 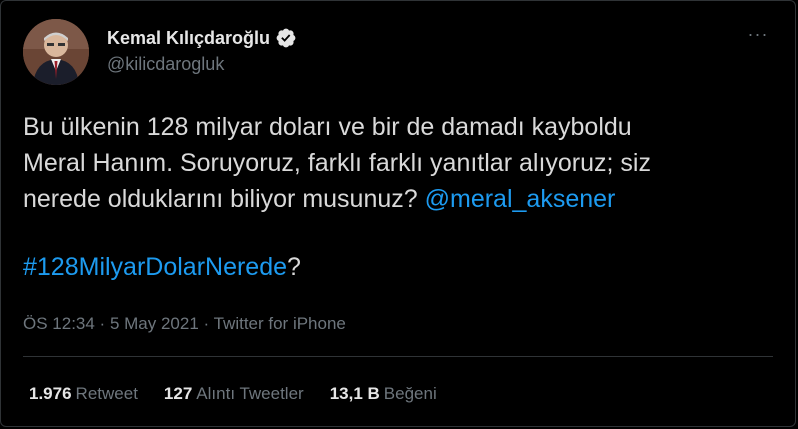 What do you see at coordinates (250, 393) in the screenshot?
I see `stat-label: Alıntı Tweetler` at bounding box center [250, 393].